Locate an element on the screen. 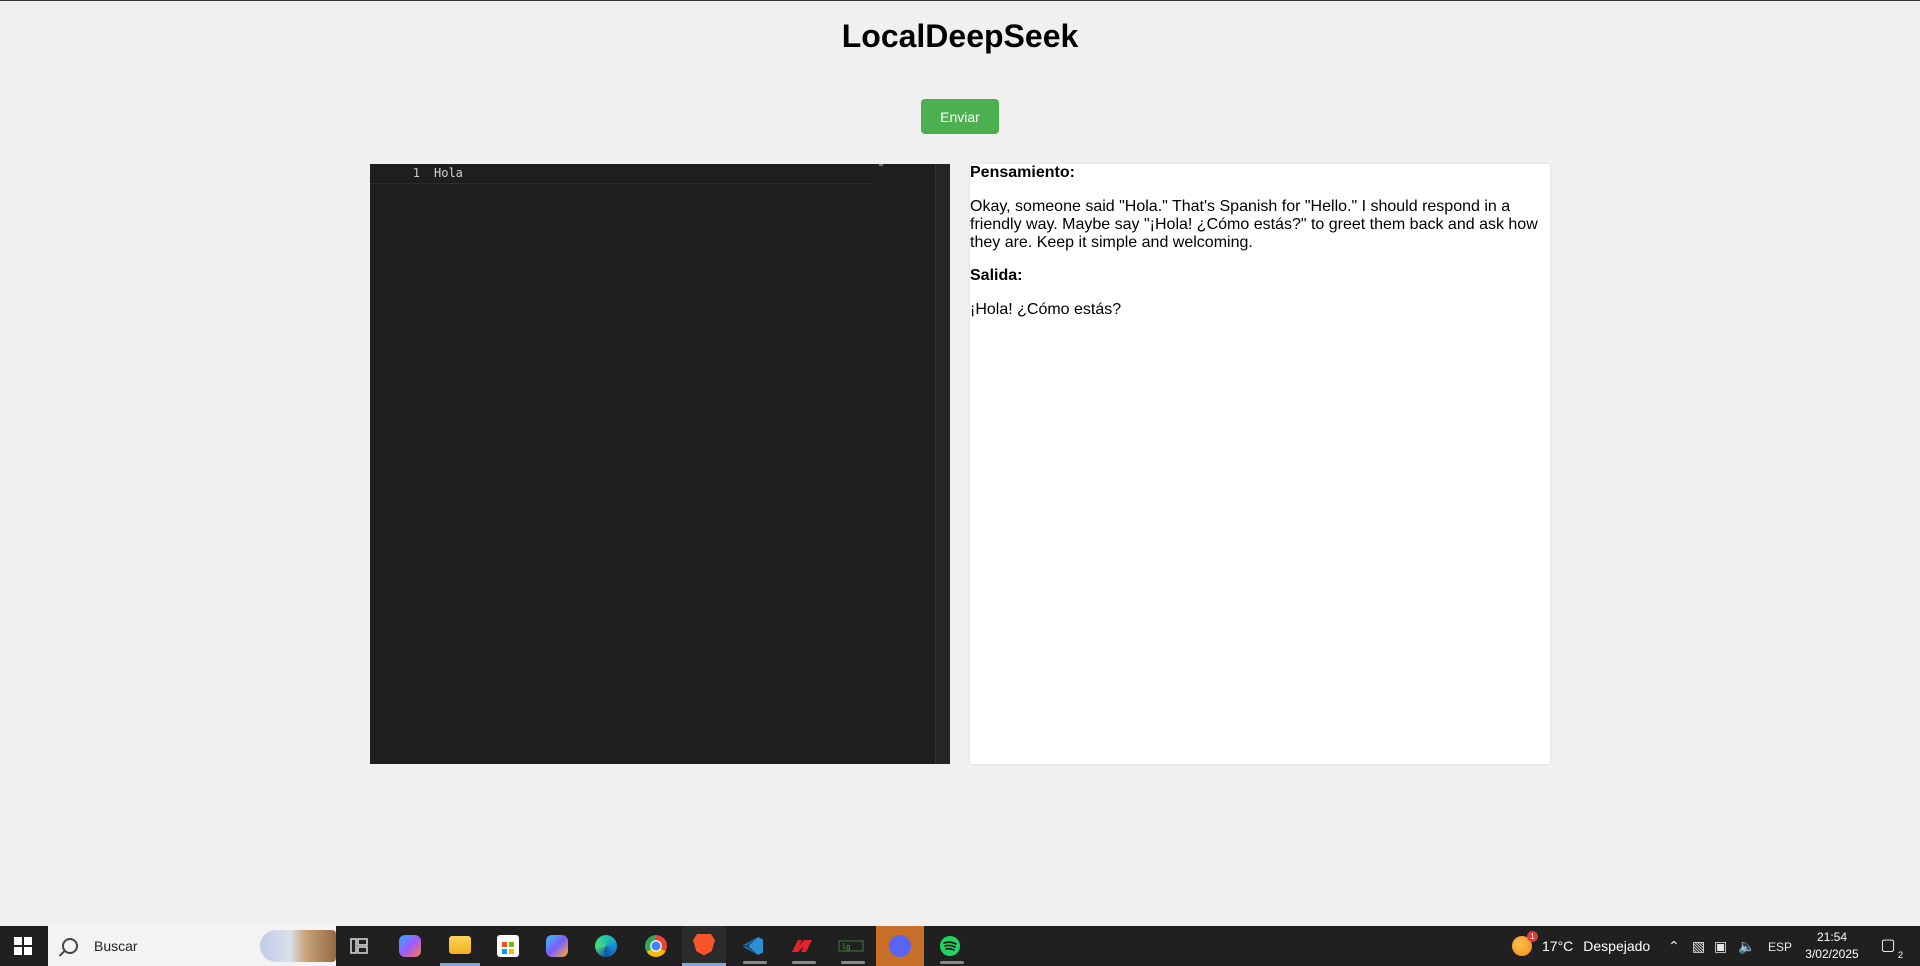  notification-count: 2 is located at coordinates (1900, 955).